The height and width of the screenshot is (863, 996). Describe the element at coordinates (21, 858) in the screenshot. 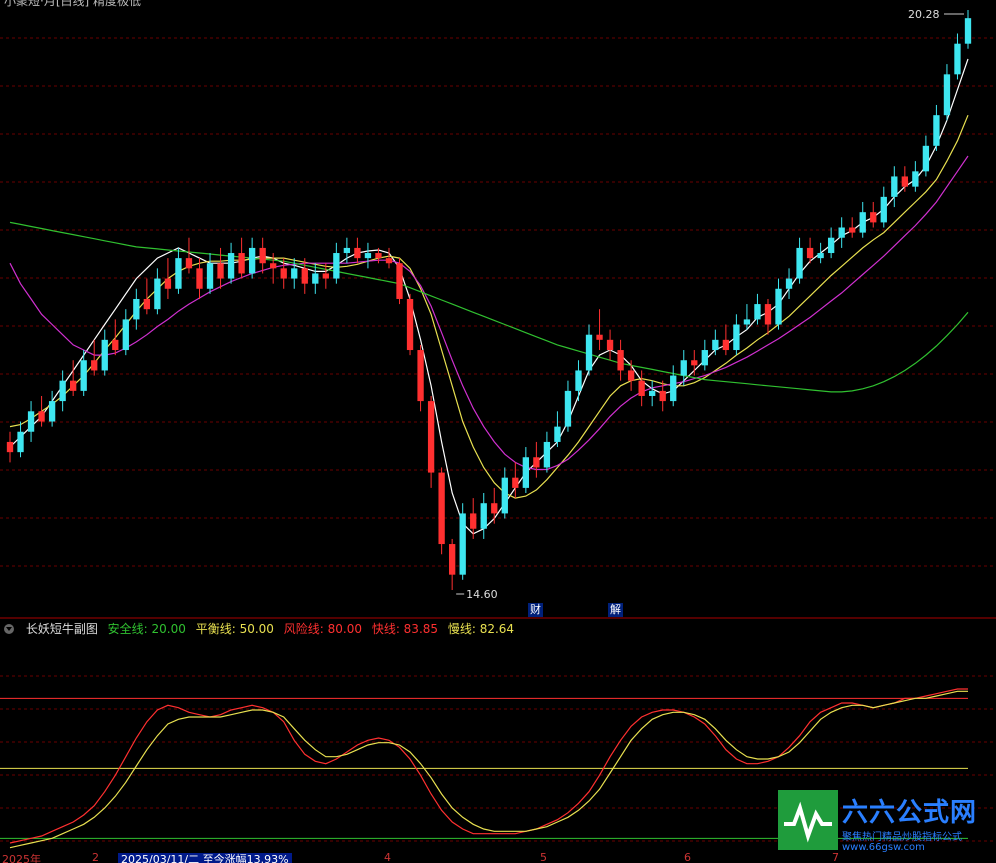

I see `year-label: 2025年` at that location.